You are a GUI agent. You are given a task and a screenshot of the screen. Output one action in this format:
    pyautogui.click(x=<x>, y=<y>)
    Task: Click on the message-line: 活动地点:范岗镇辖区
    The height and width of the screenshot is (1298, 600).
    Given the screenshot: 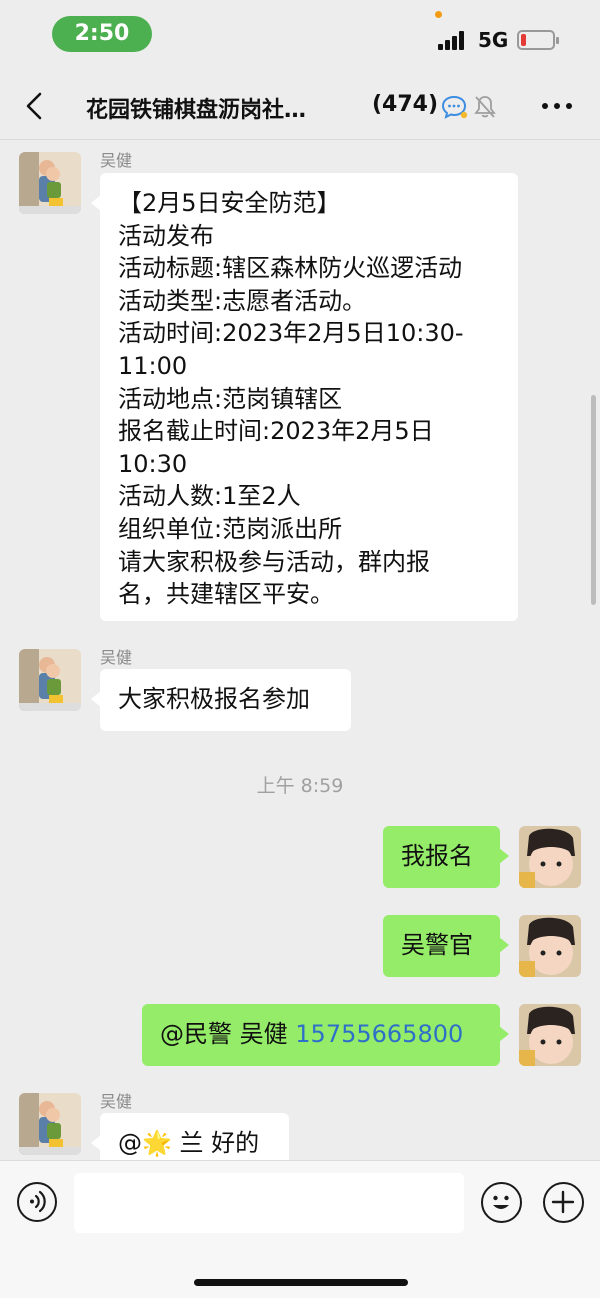 What is the action you would take?
    pyautogui.click(x=230, y=398)
    